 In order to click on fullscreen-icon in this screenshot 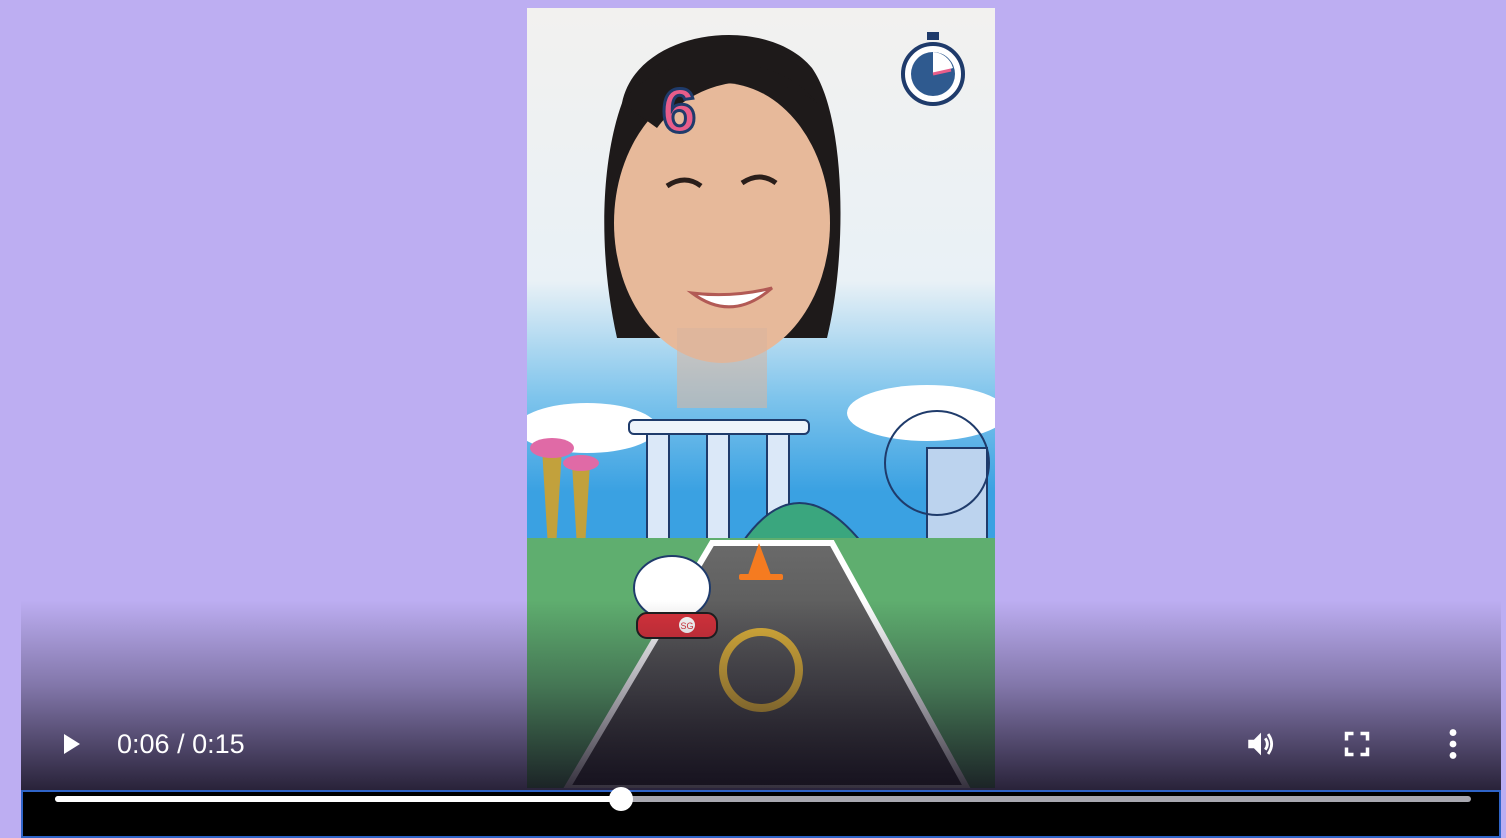, I will do `click(1357, 744)`.